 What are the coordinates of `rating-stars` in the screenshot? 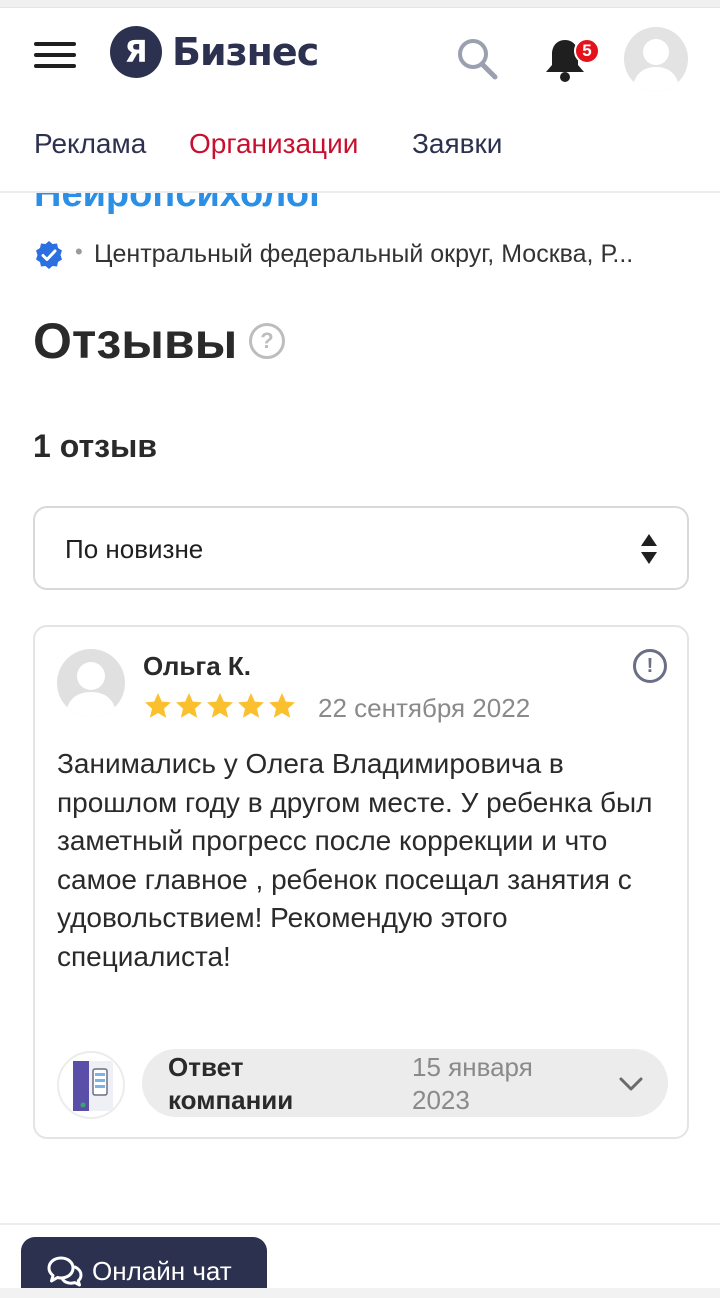 It's located at (220, 706).